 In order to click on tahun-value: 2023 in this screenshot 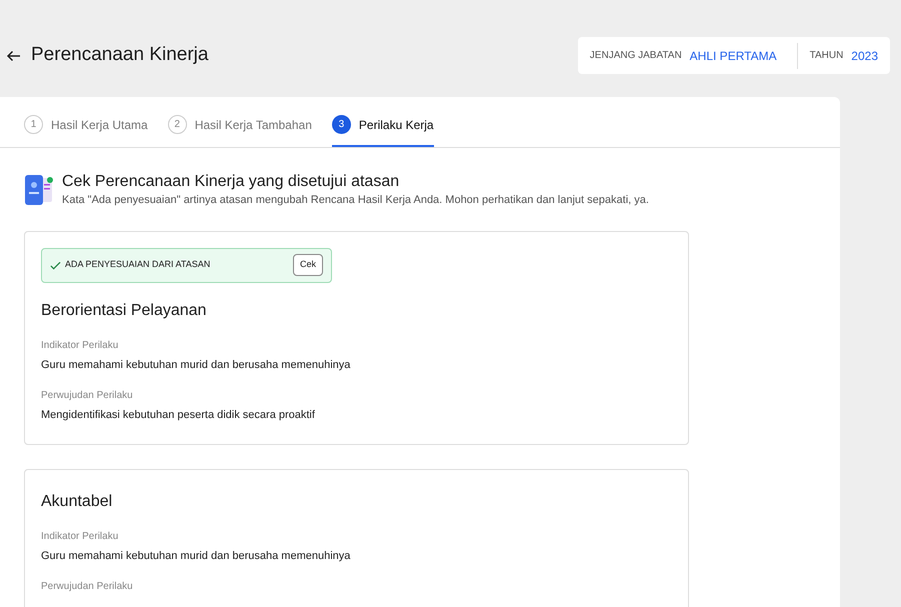, I will do `click(864, 56)`.